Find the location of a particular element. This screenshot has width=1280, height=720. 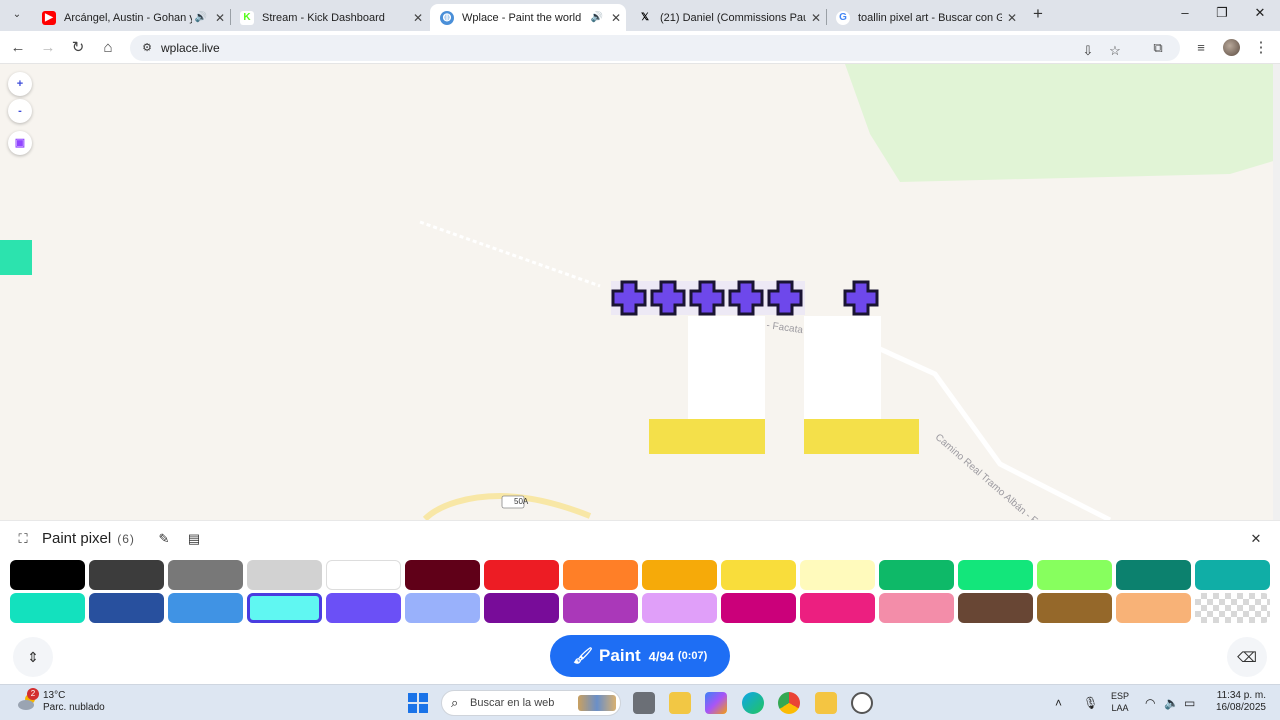

tab-kick: K Stream - Kick Dashboard ✕ is located at coordinates (329, 17).